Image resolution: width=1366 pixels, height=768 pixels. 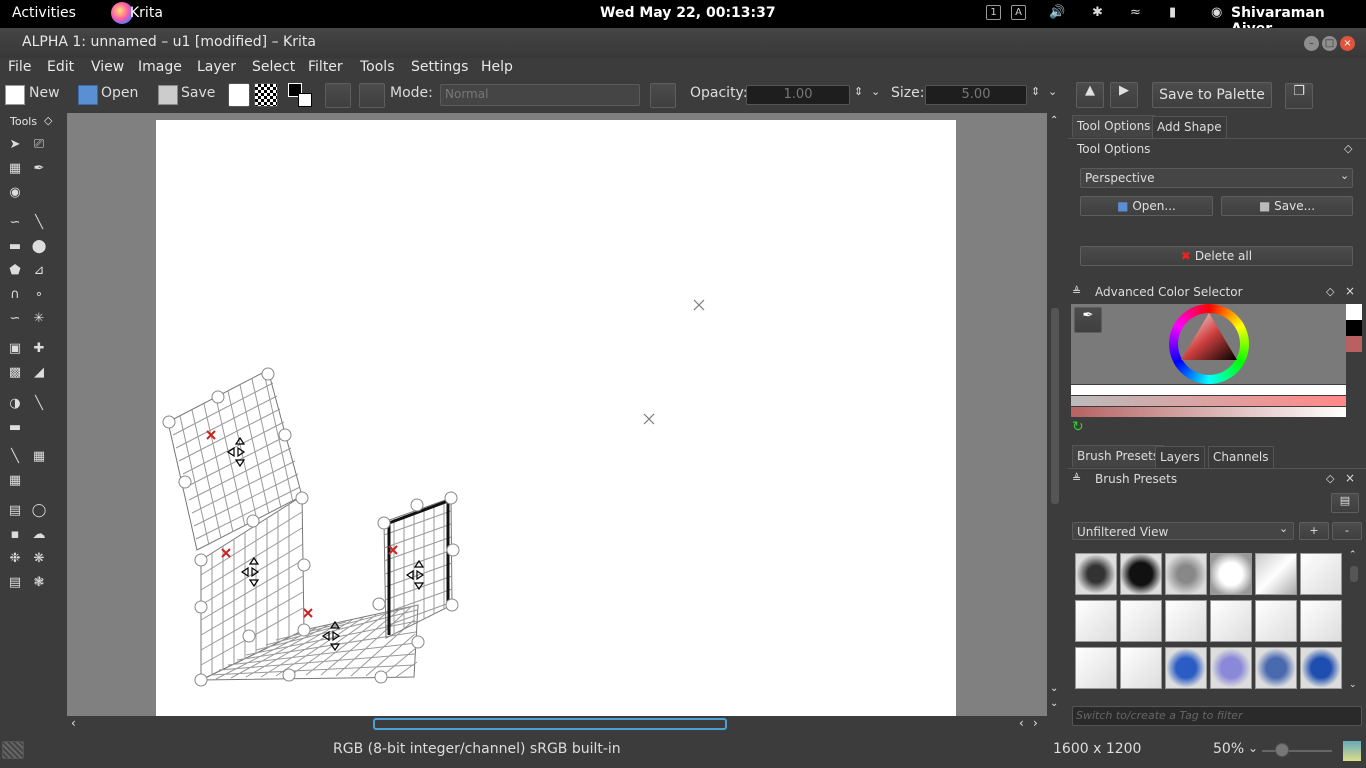 I want to click on brush-presets-float-icon: ◇, so click(x=1330, y=478).